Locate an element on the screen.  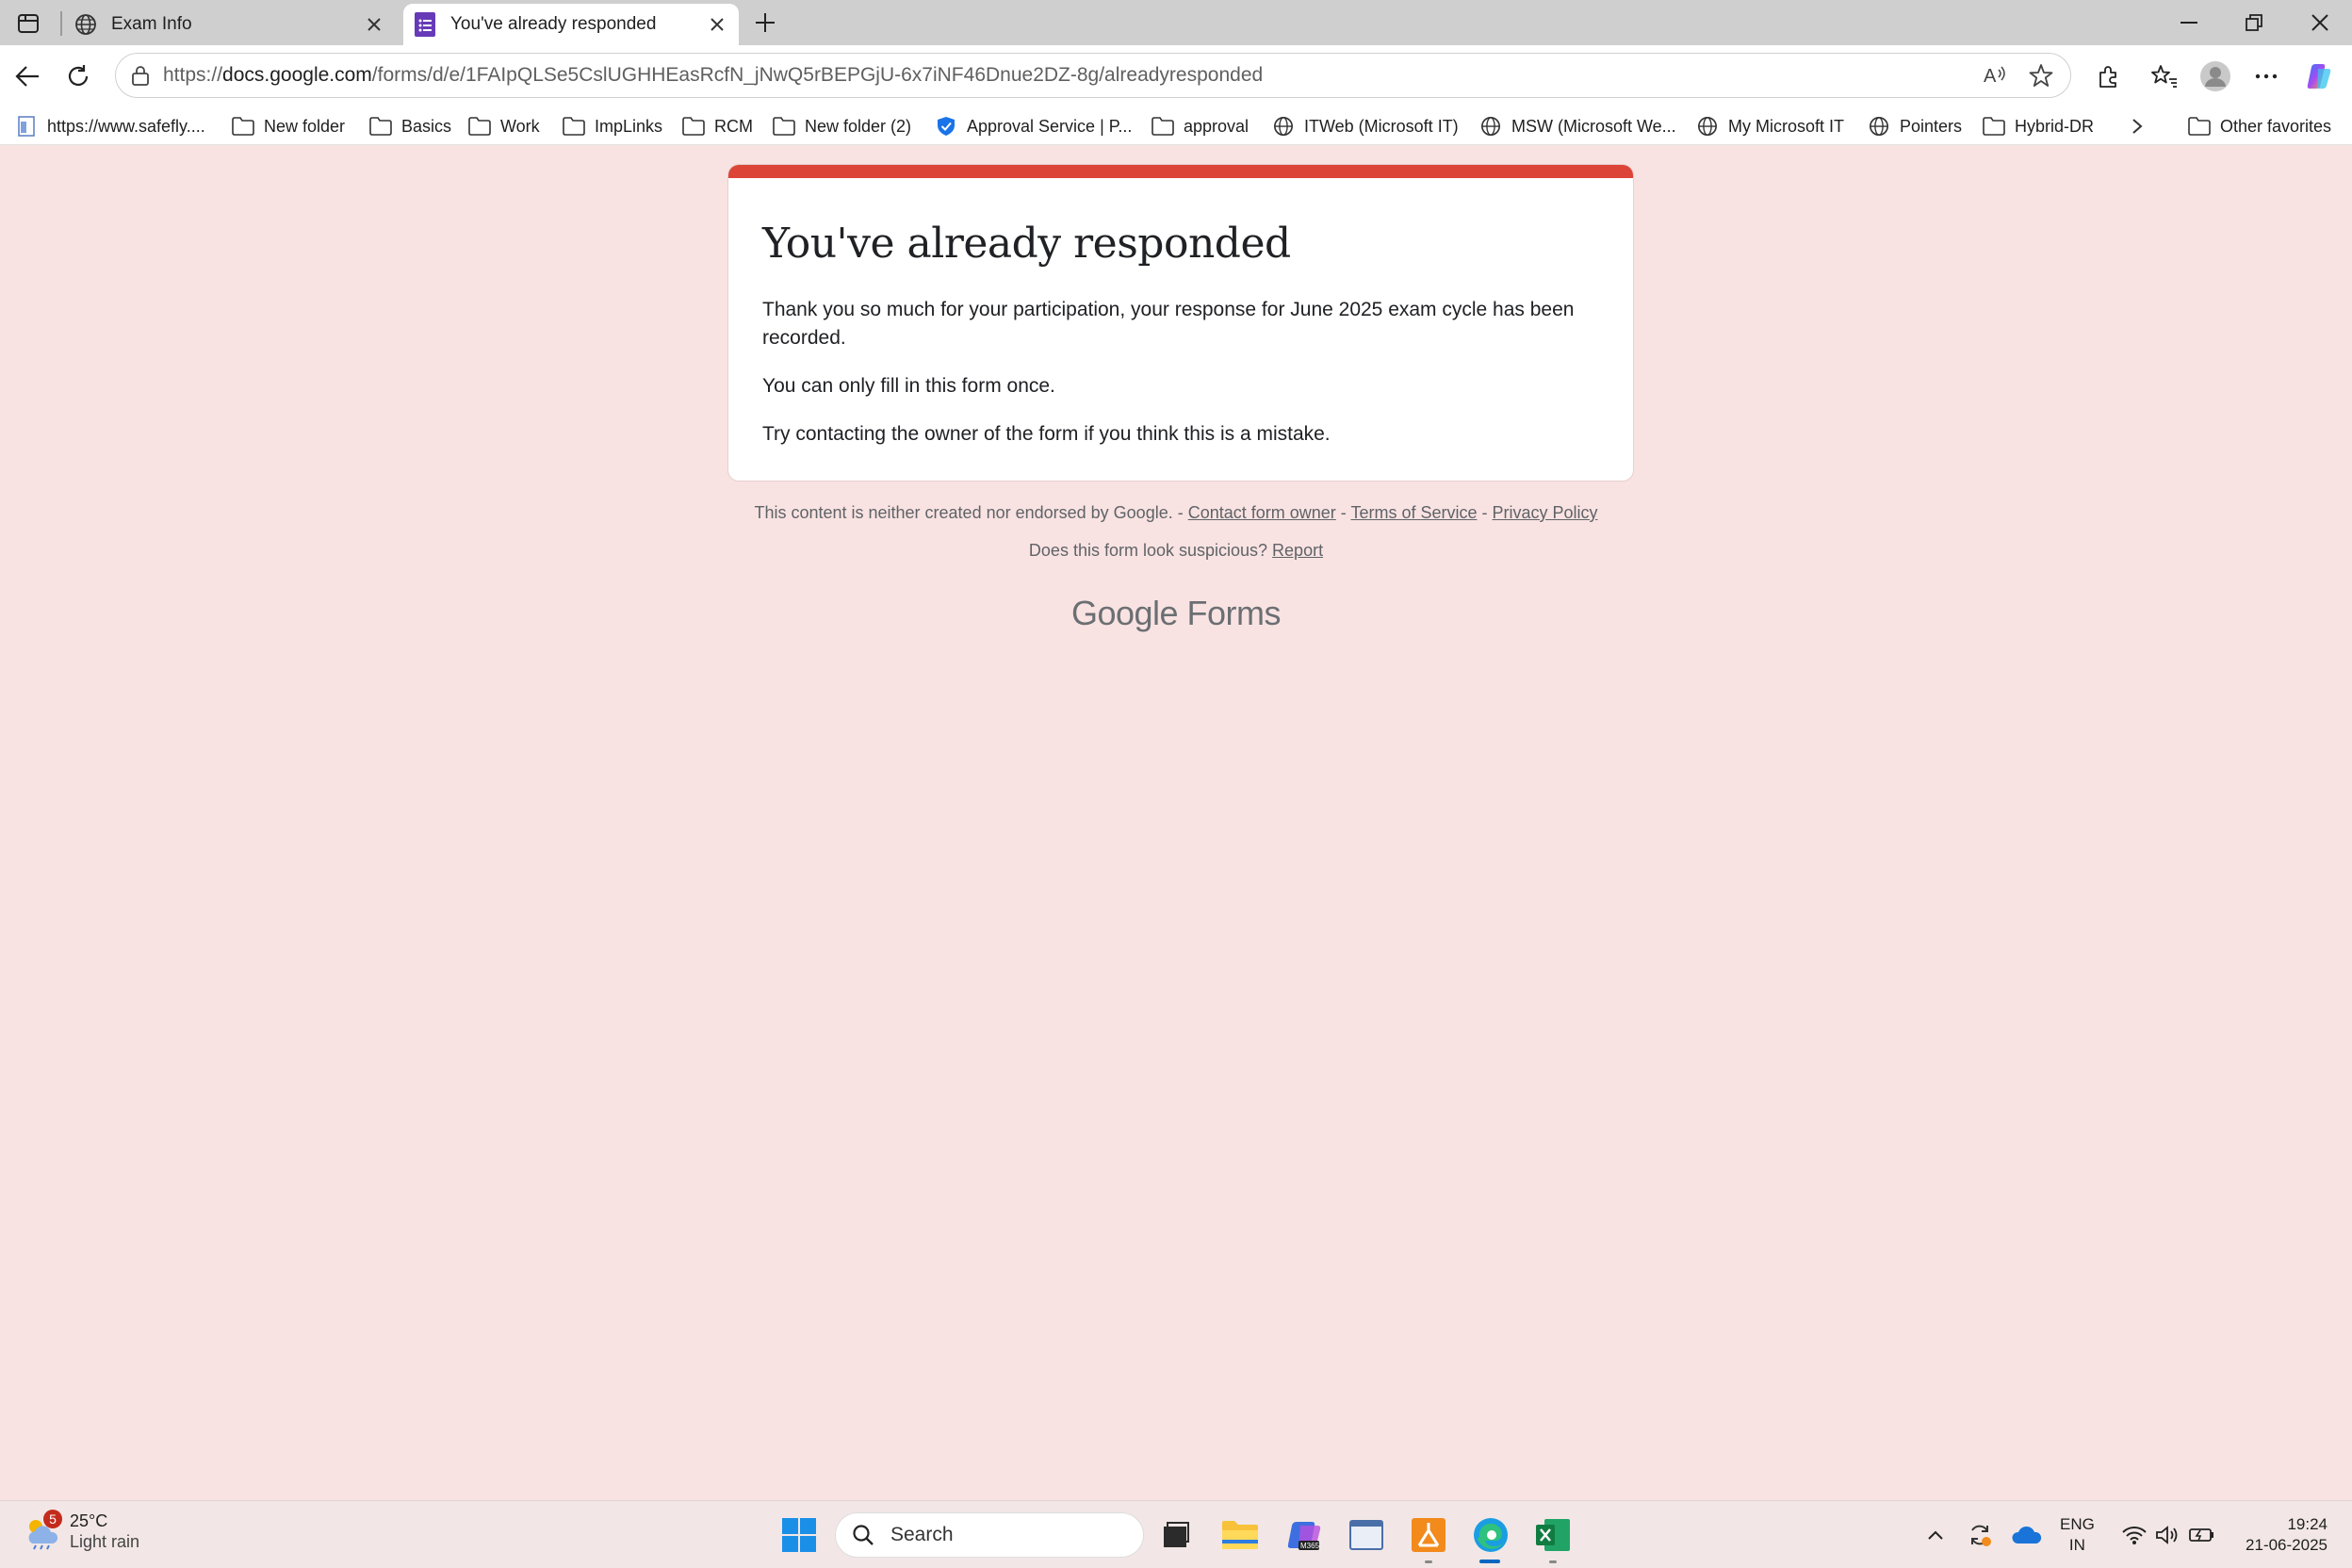
office-app-icon is located at coordinates (1428, 1535).